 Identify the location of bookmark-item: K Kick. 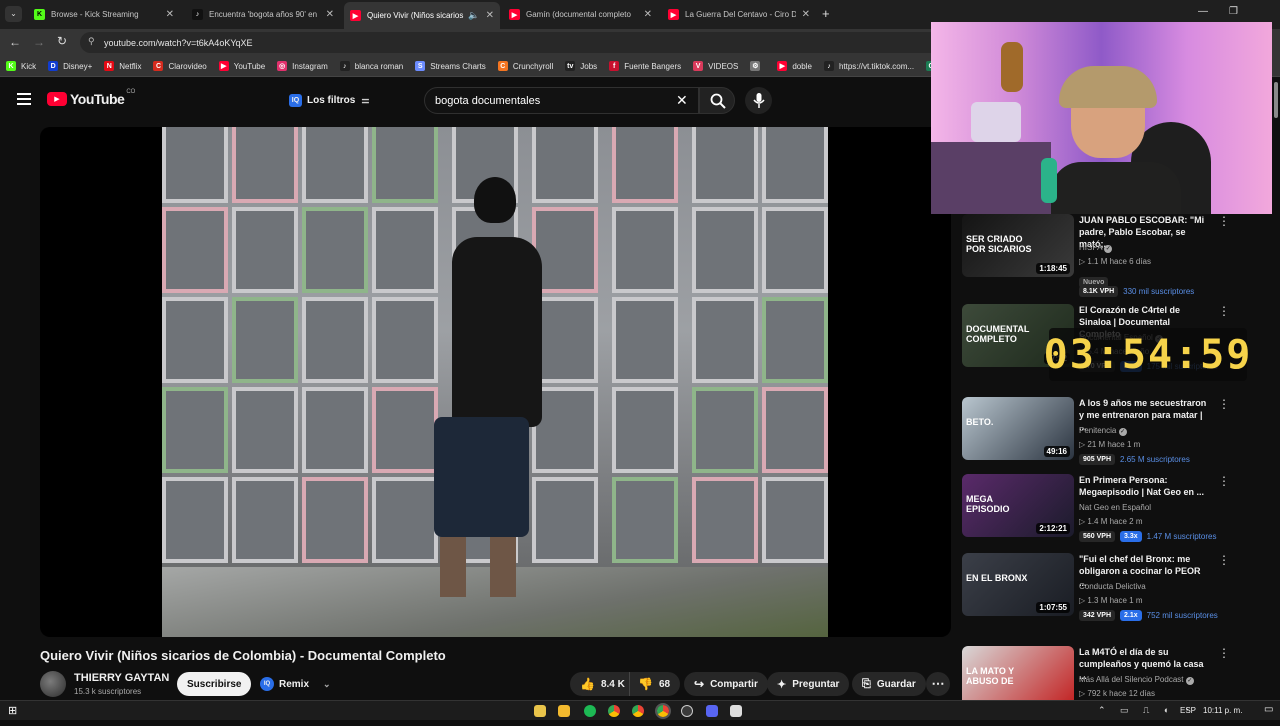
(21, 66).